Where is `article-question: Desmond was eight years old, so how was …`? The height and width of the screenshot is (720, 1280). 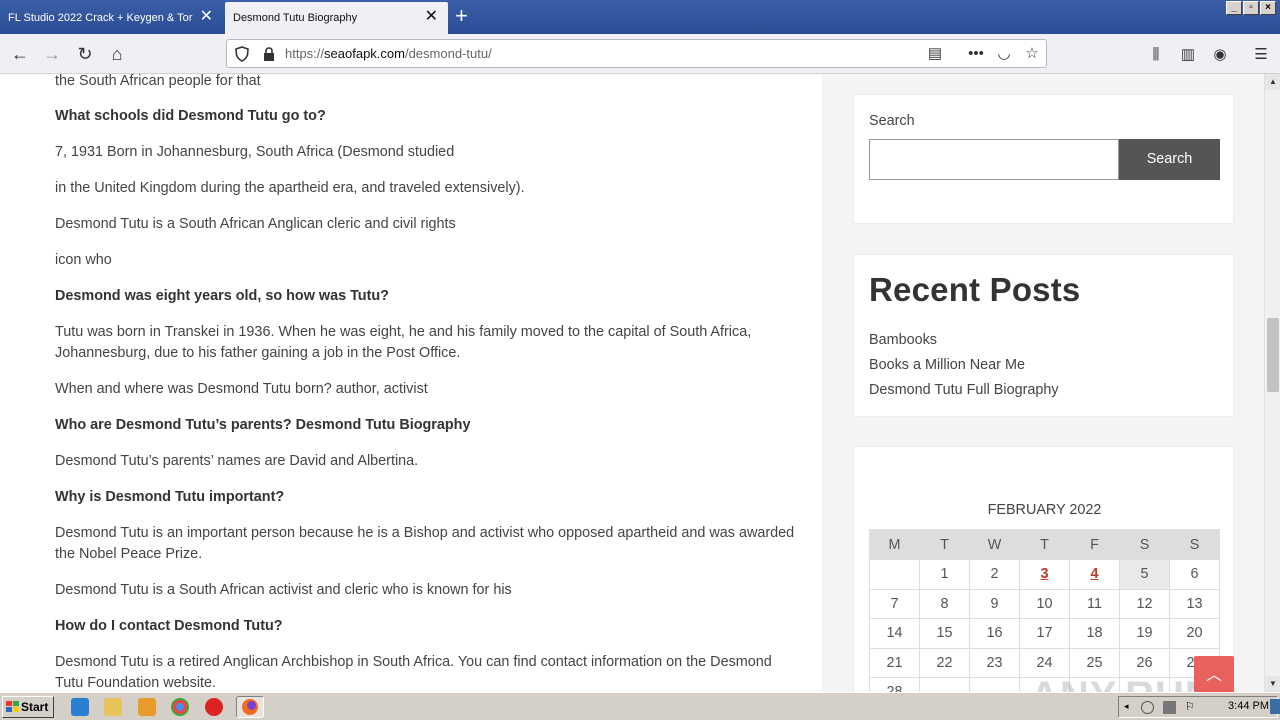 article-question: Desmond was eight years old, so how was … is located at coordinates (222, 296).